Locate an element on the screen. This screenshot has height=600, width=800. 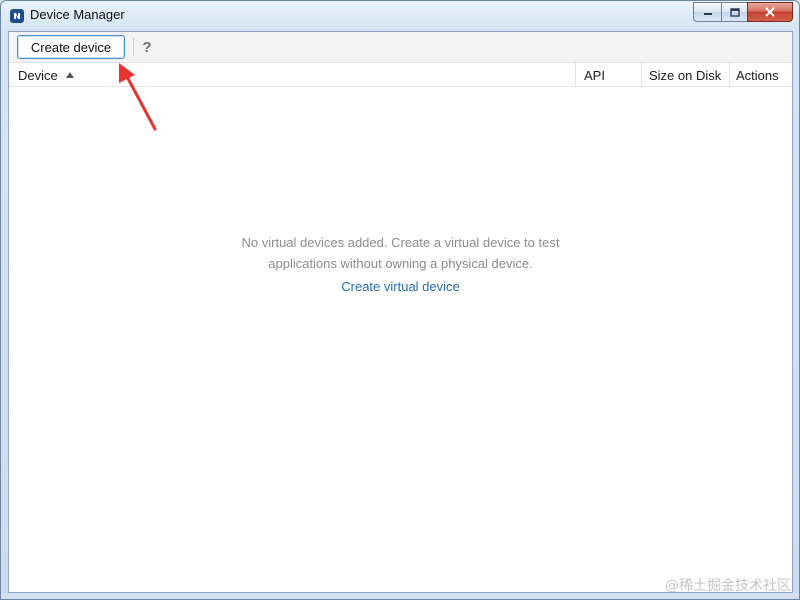
window-title: Device Manager is located at coordinates (77, 14).